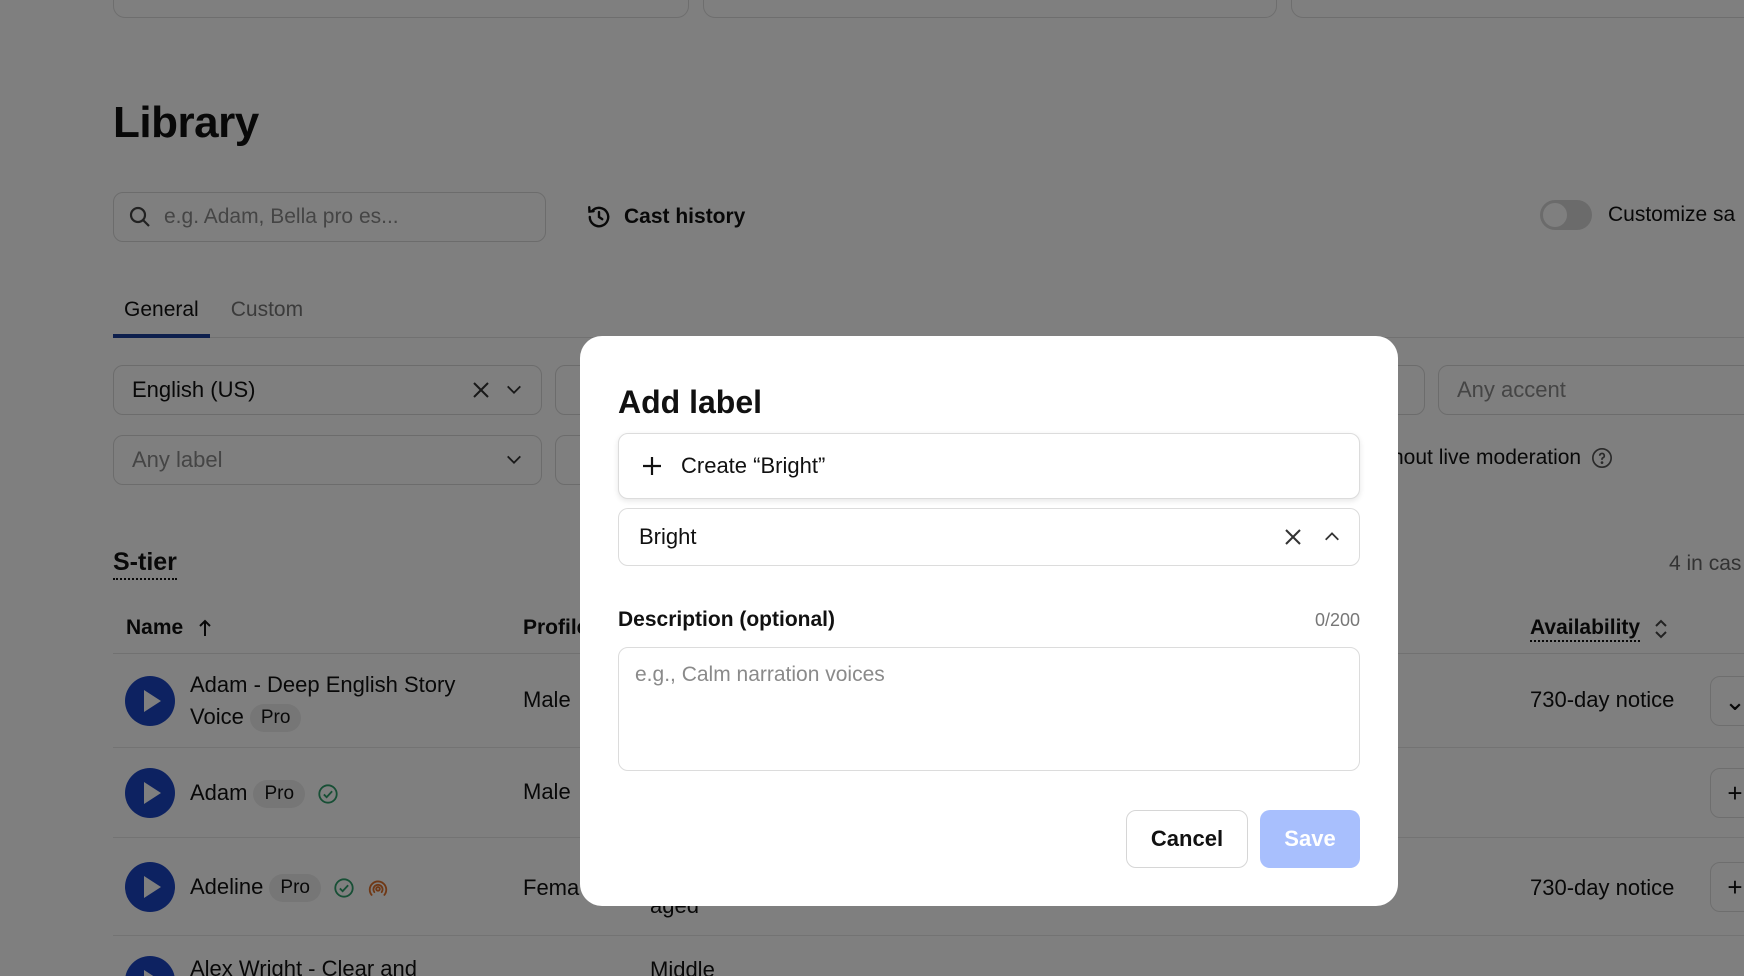 Image resolution: width=1744 pixels, height=976 pixels. What do you see at coordinates (1332, 537) in the screenshot?
I see `chevron-up-icon` at bounding box center [1332, 537].